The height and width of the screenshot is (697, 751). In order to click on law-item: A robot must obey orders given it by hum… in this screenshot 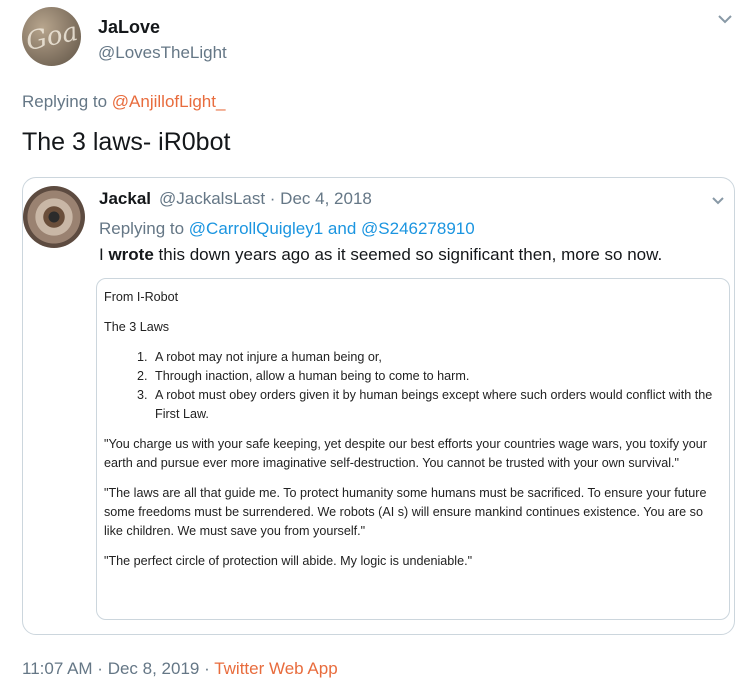, I will do `click(433, 405)`.